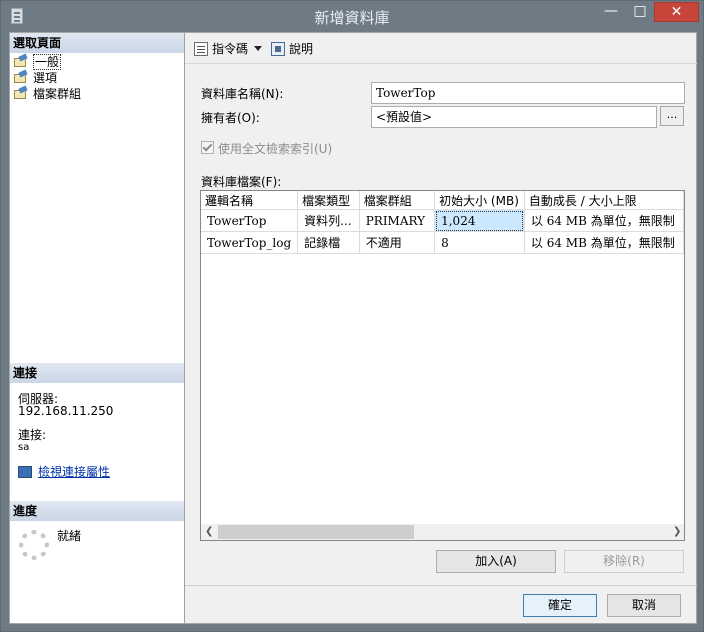 Image resolution: width=704 pixels, height=632 pixels. What do you see at coordinates (45, 78) in the screenshot?
I see `page-item-label: 選項` at bounding box center [45, 78].